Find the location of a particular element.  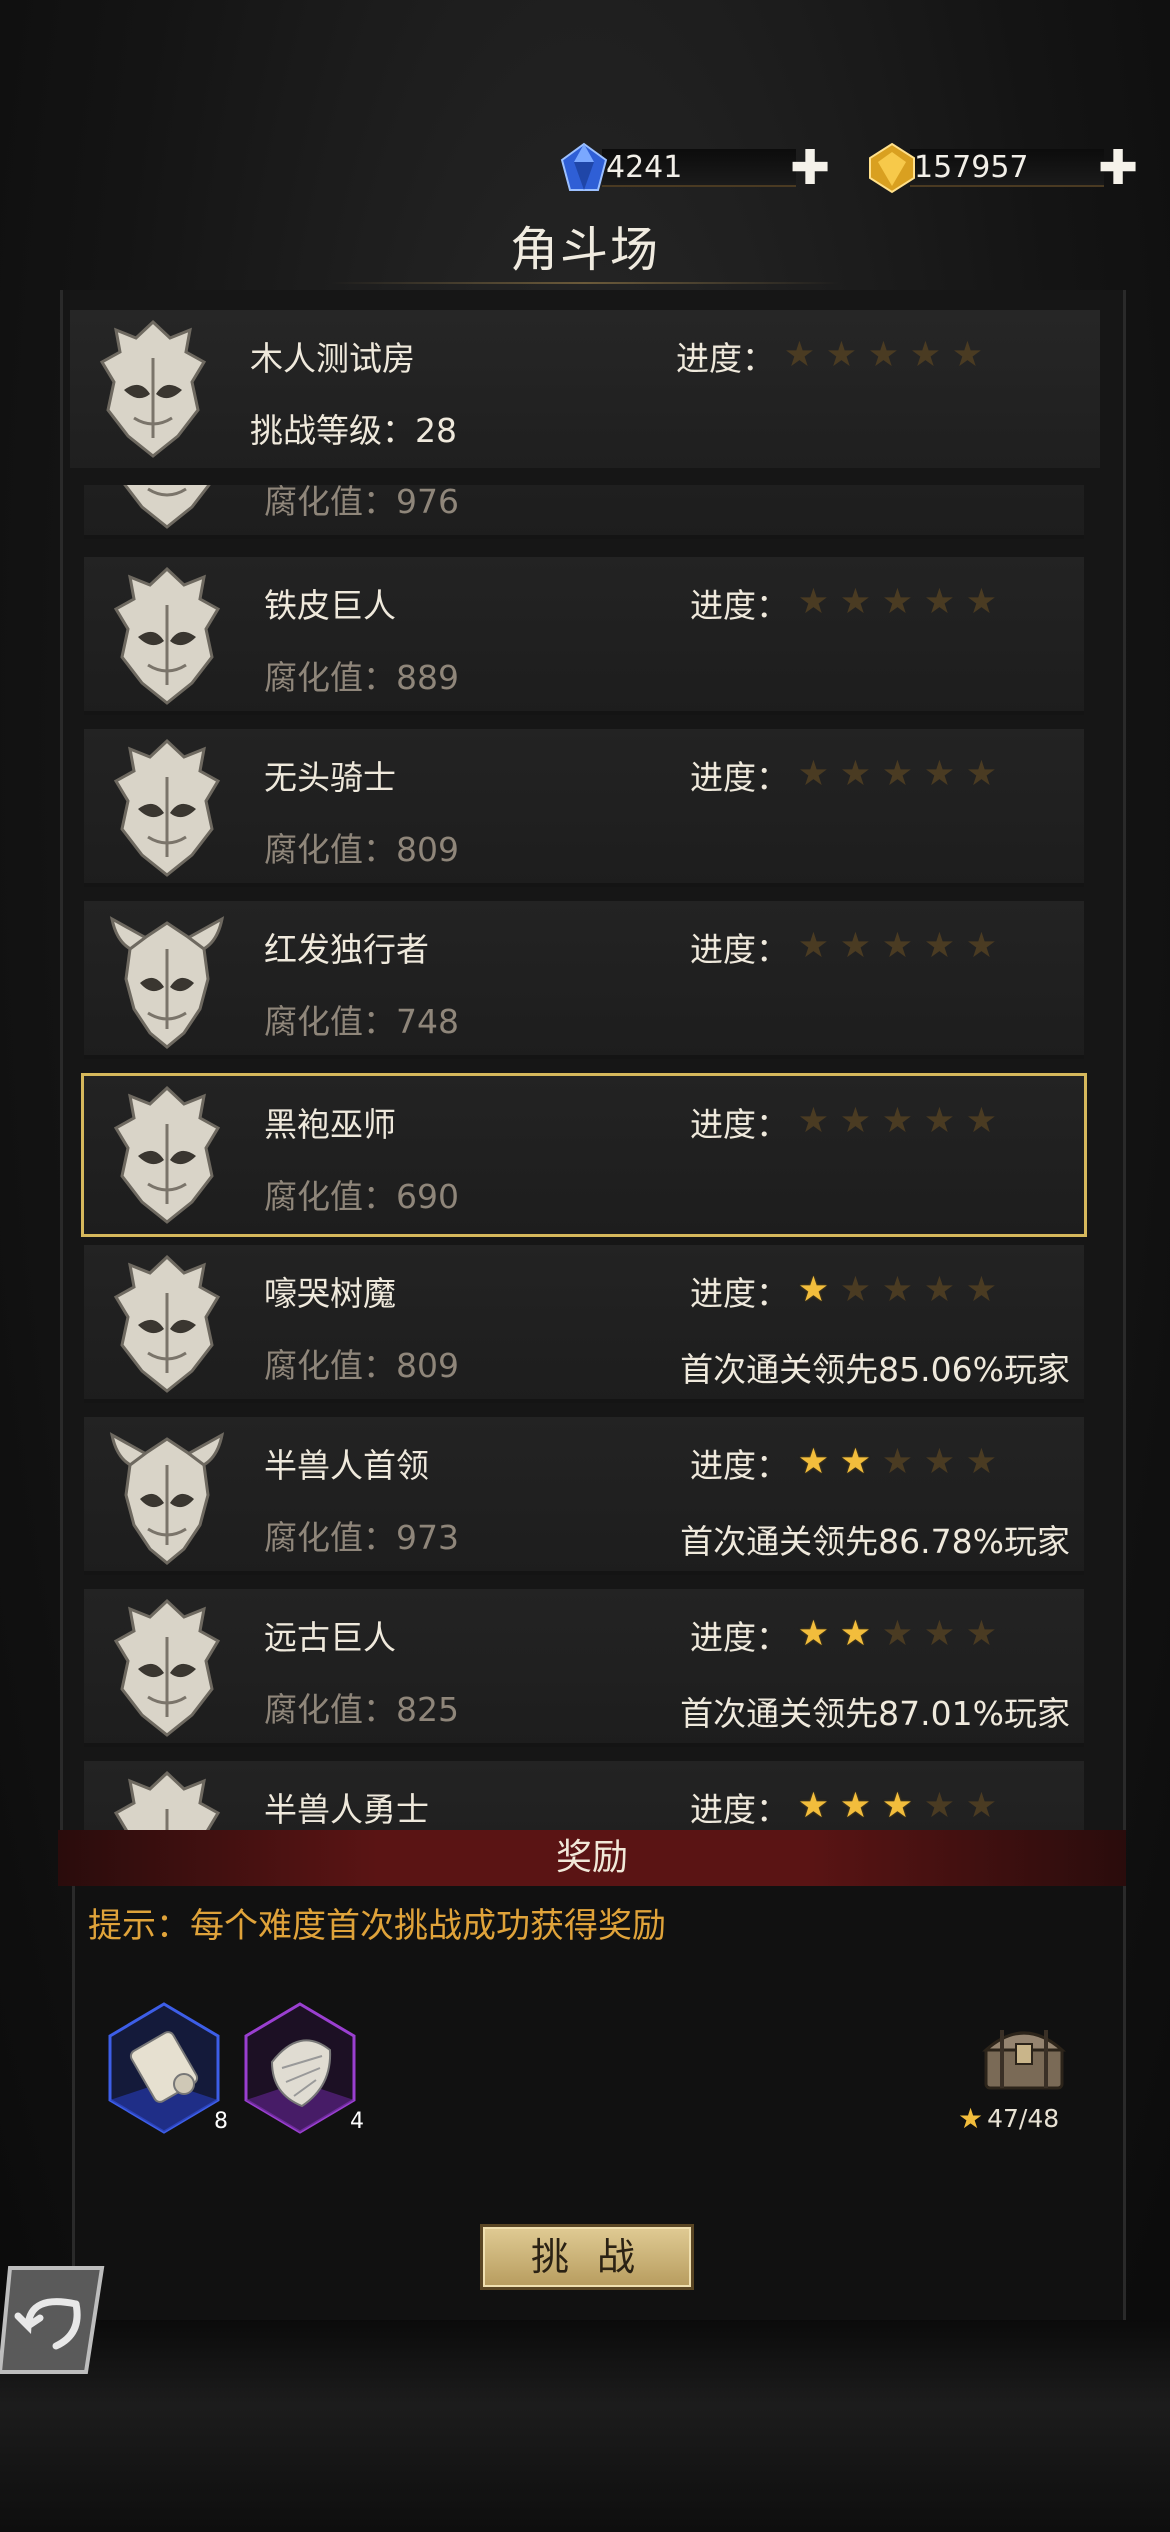

first-clear-rank: 首次通关领先87.01%玩家 is located at coordinates (875, 1713).